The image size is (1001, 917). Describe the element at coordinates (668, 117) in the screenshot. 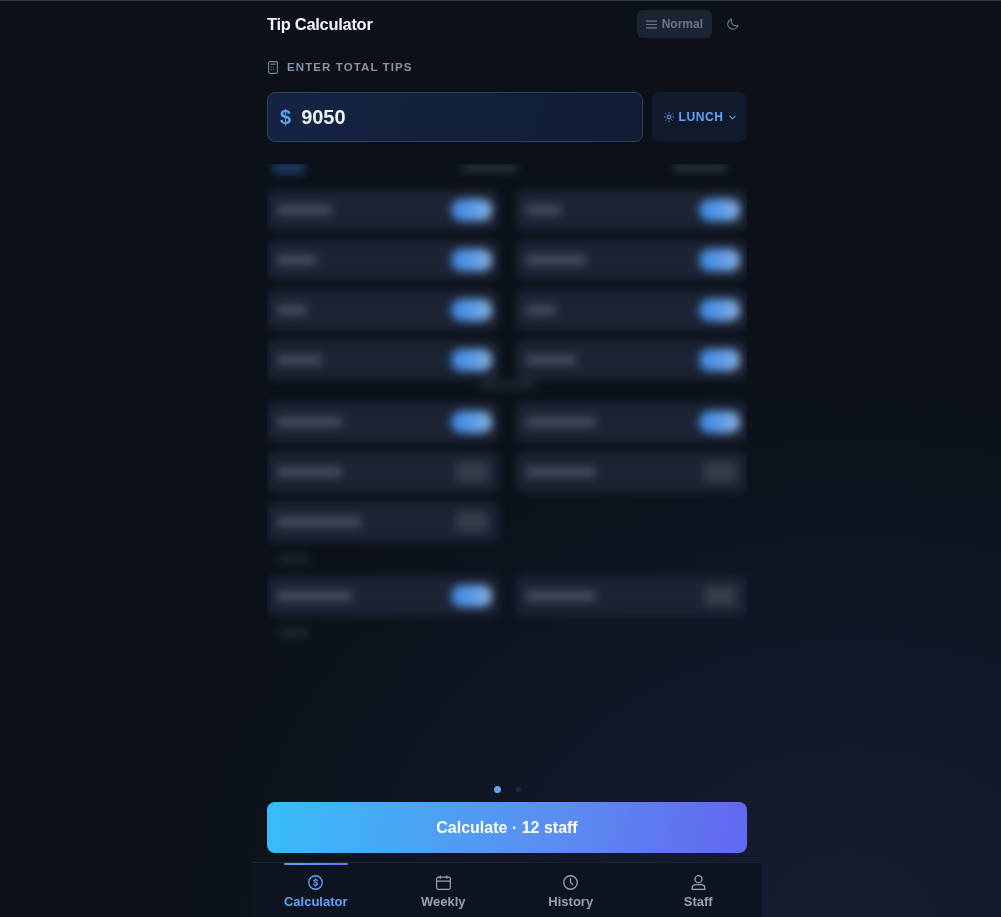

I see `sun-icon` at that location.